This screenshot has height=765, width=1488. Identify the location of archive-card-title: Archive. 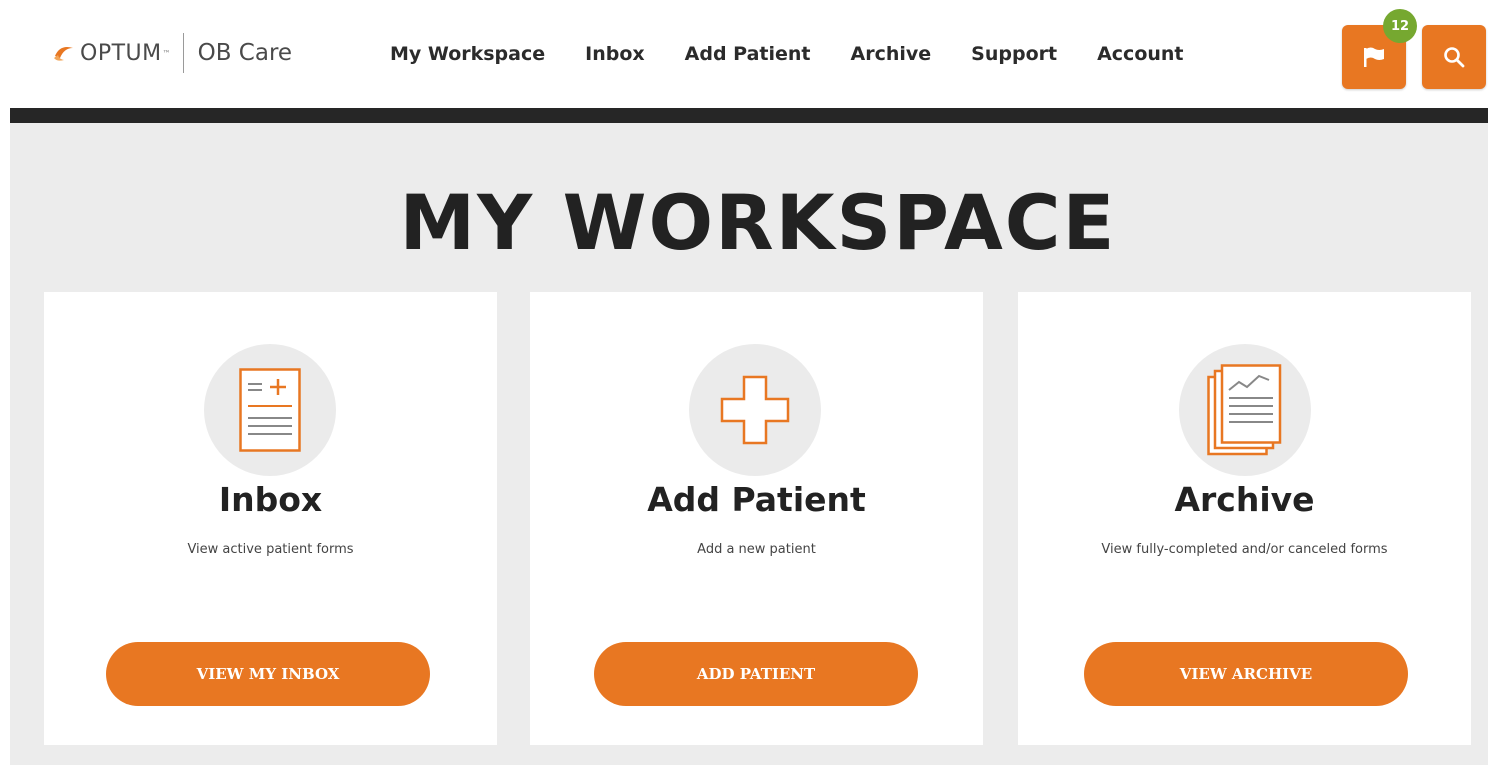
(1244, 499).